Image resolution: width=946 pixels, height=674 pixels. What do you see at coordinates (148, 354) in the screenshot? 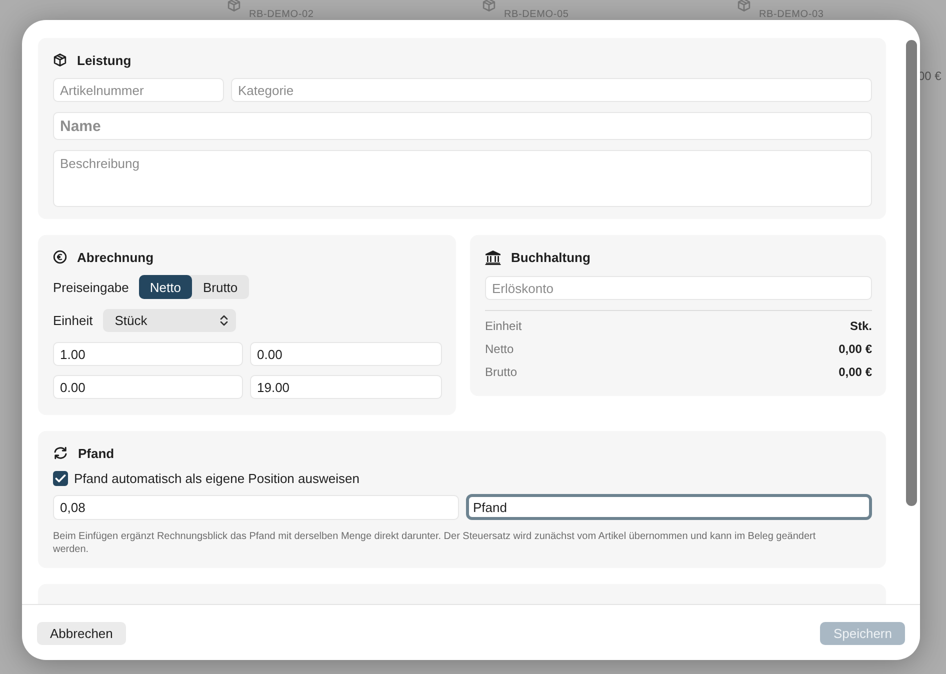
I see `number-field: 1.00` at bounding box center [148, 354].